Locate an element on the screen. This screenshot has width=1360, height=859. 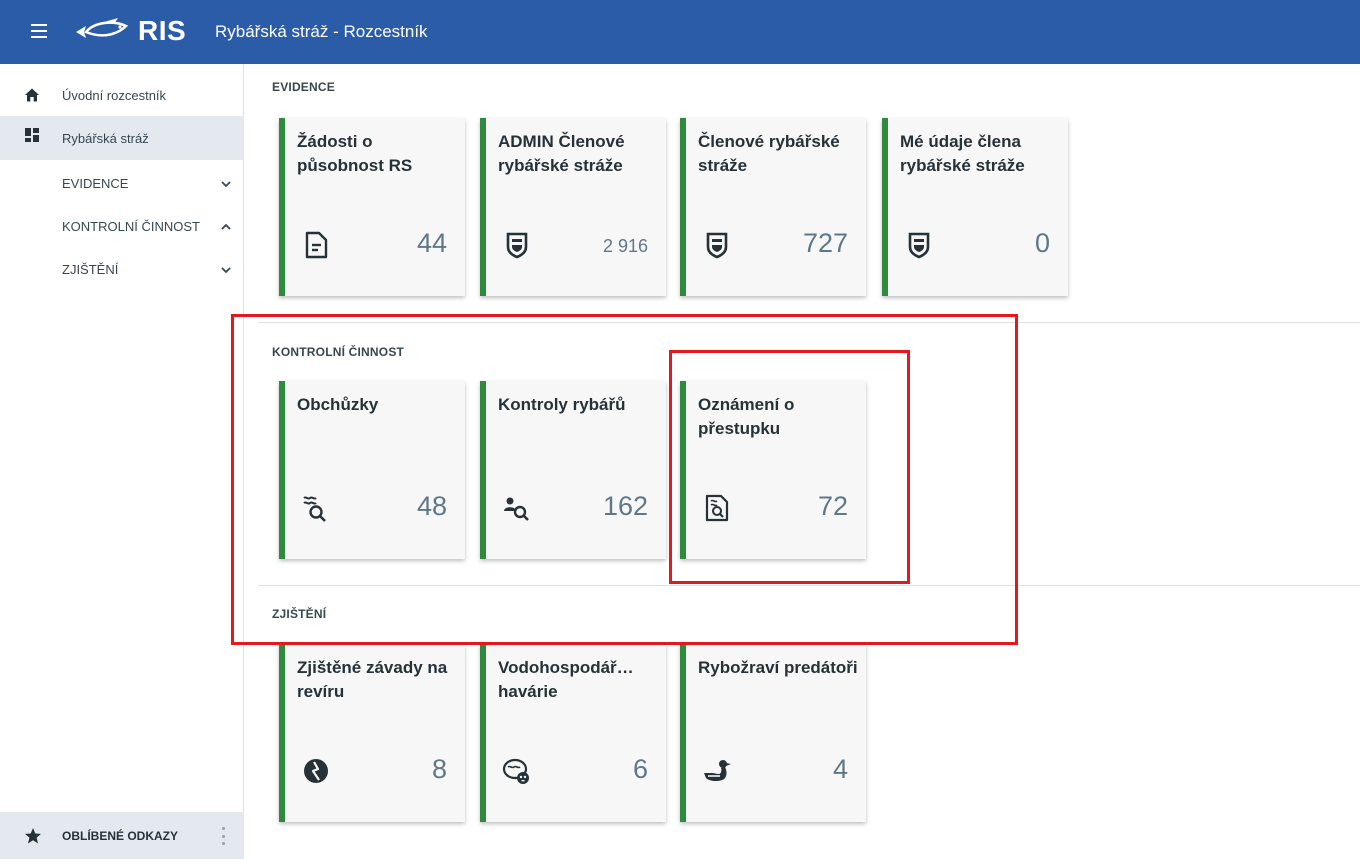
card-obchuzky: Obchůzky 48 is located at coordinates (372, 470).